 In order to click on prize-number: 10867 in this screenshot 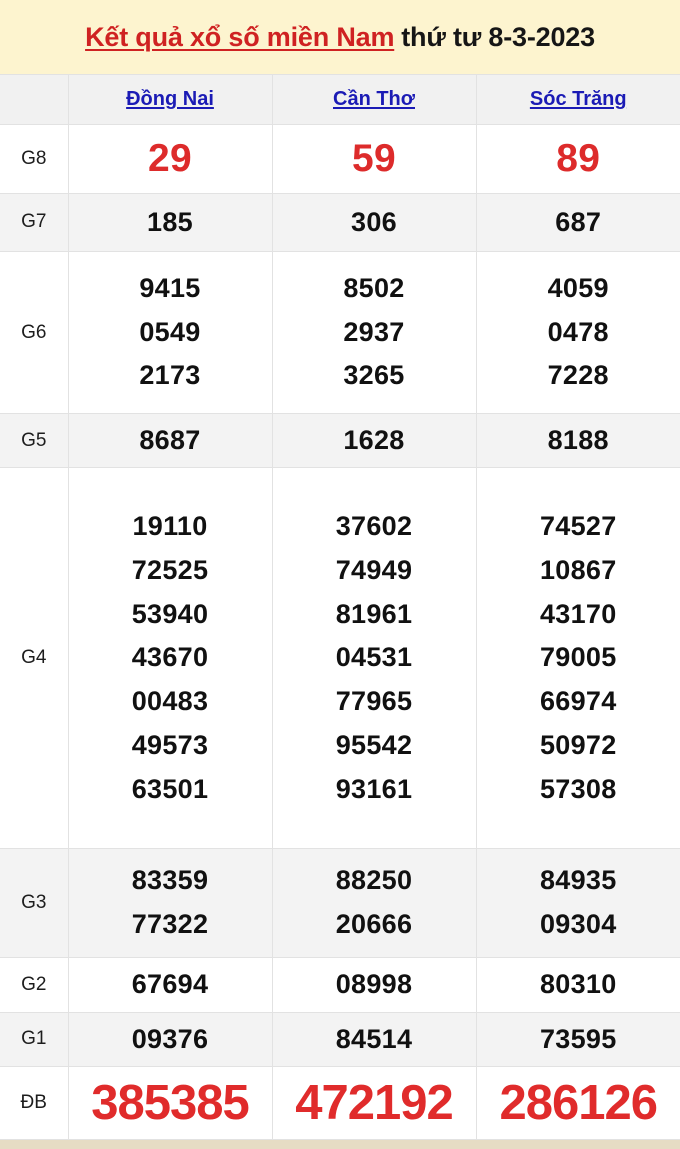, I will do `click(578, 569)`.